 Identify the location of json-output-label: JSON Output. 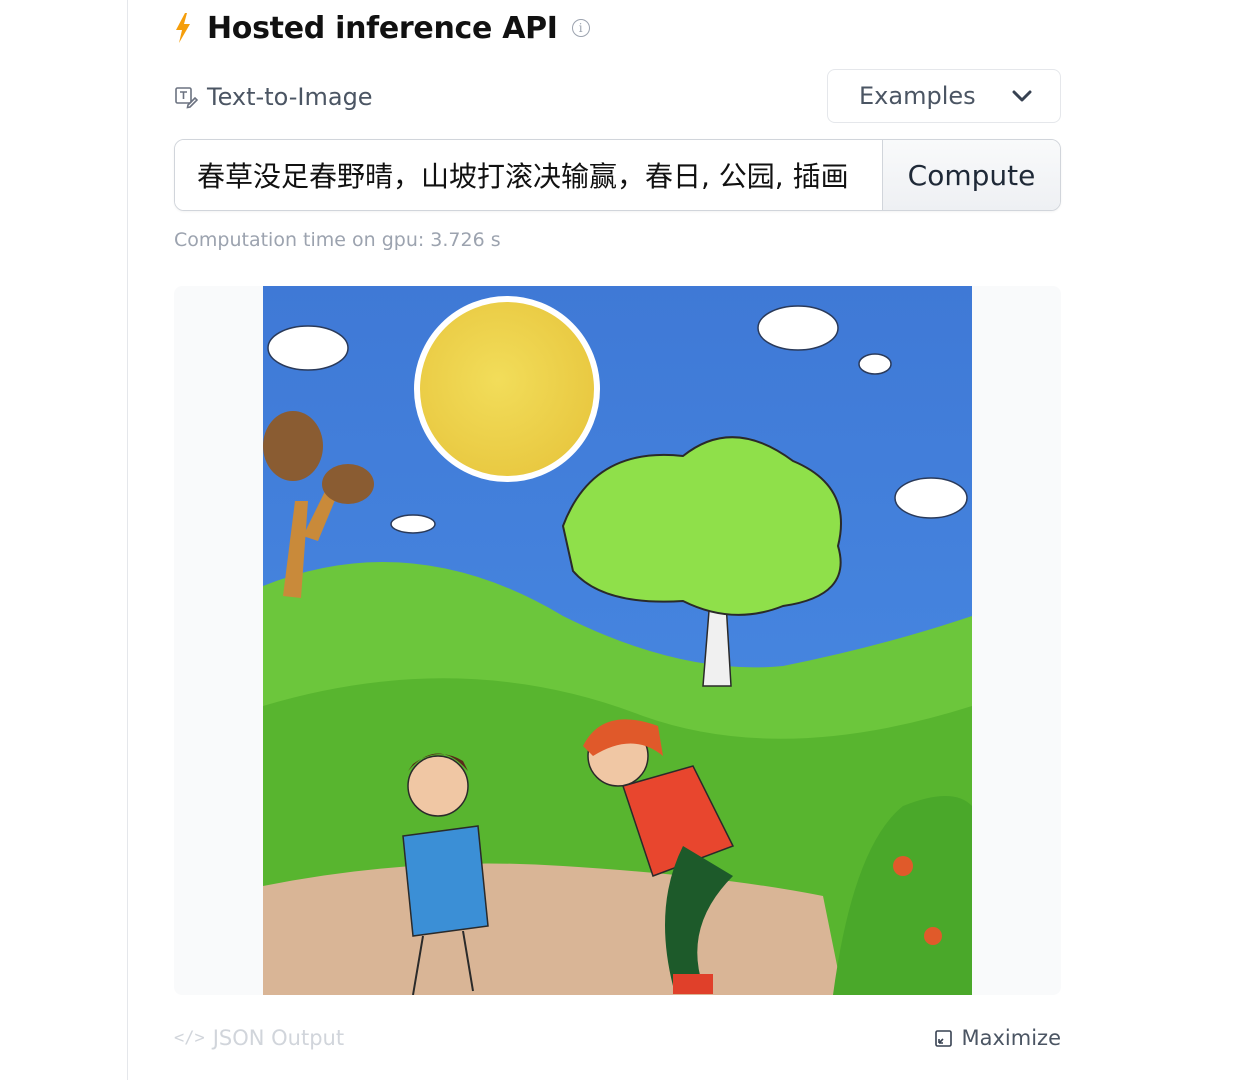
(278, 1038).